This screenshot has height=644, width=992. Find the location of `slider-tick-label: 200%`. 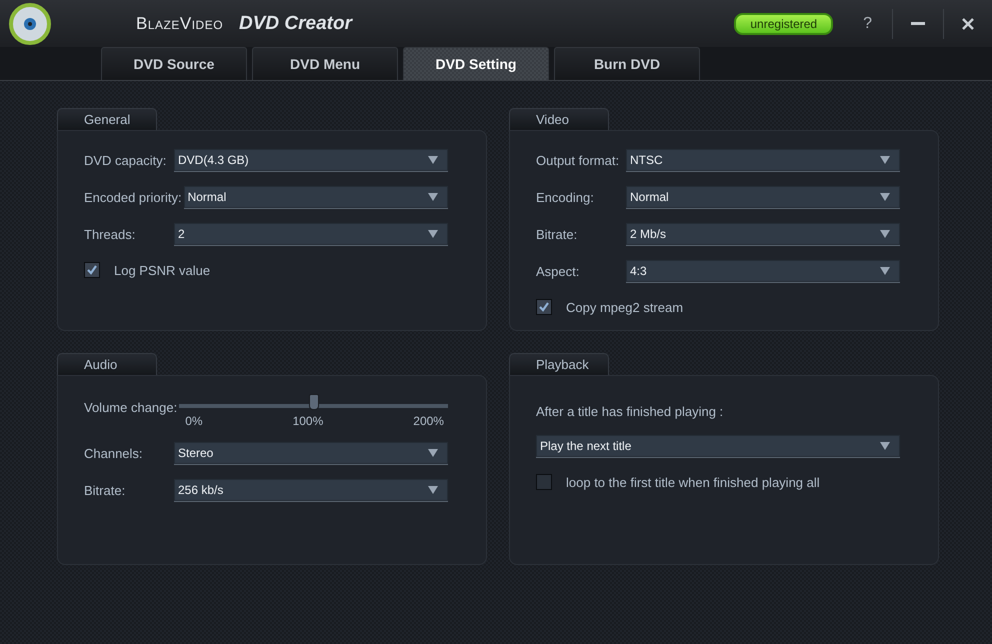

slider-tick-label: 200% is located at coordinates (428, 421).